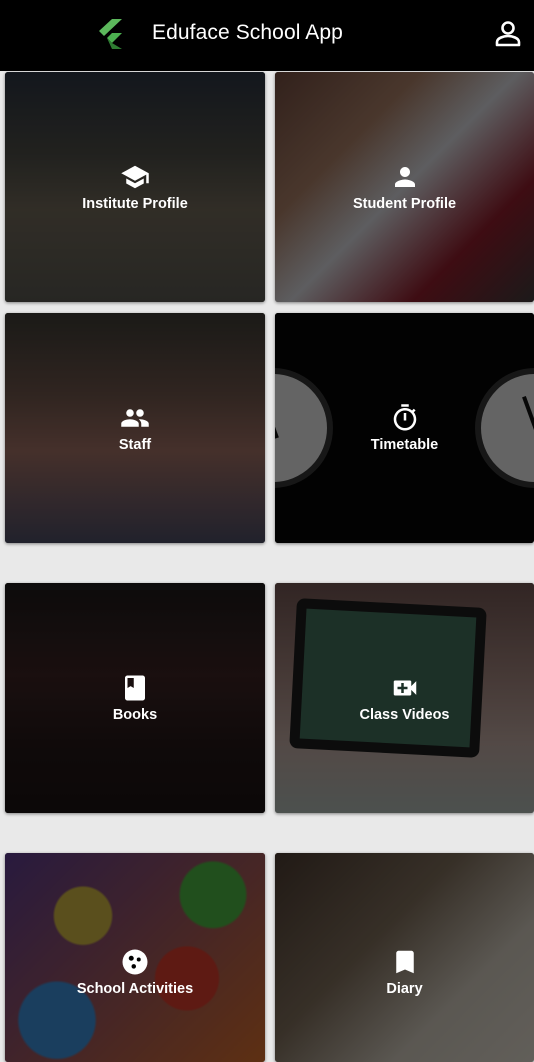 Image resolution: width=534 pixels, height=1062 pixels. What do you see at coordinates (404, 445) in the screenshot?
I see `tile-label: Timetable` at bounding box center [404, 445].